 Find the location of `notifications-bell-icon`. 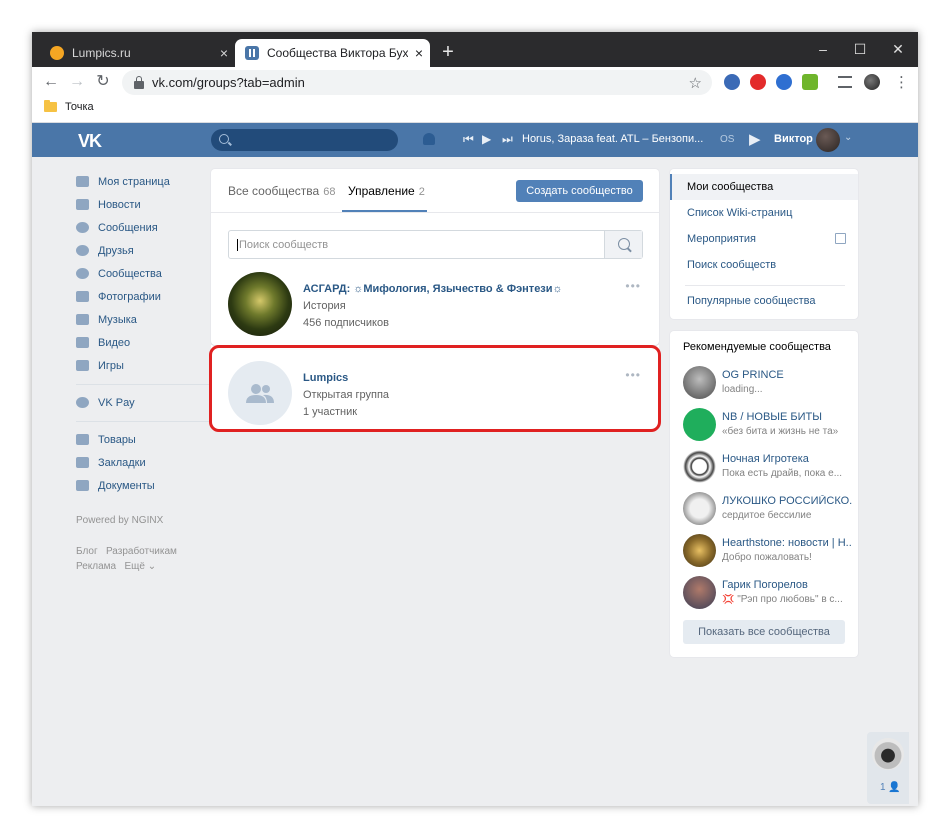

notifications-bell-icon is located at coordinates (429, 139).